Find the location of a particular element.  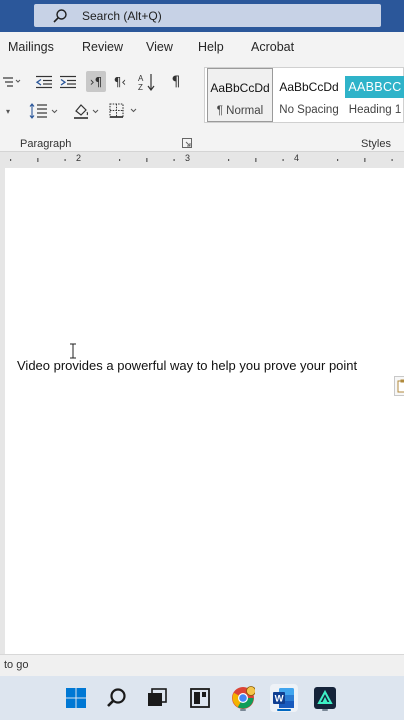

right-to-left-button: ¶‹ is located at coordinates (120, 82).